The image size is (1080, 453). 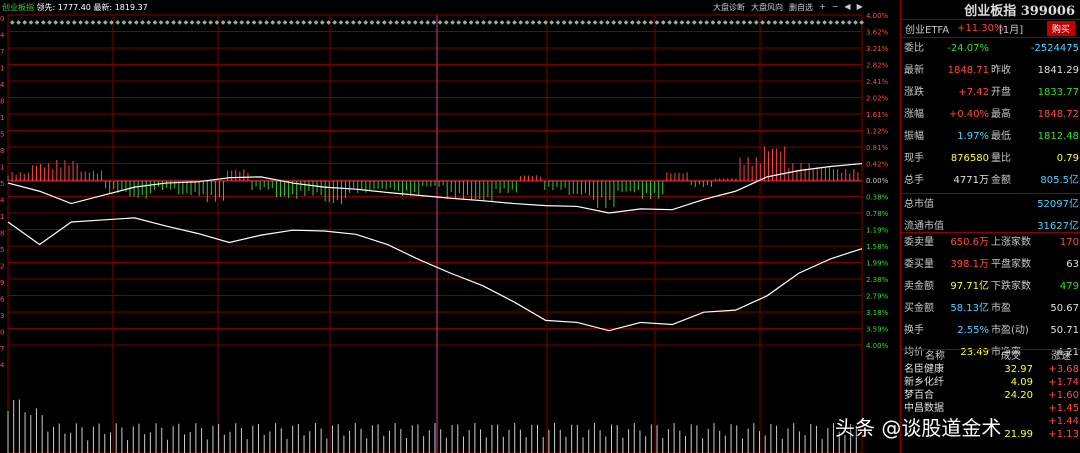 What do you see at coordinates (990, 28) in the screenshot?
I see `etf-row: 创业ETFA +11.30% [1月] 购买` at bounding box center [990, 28].